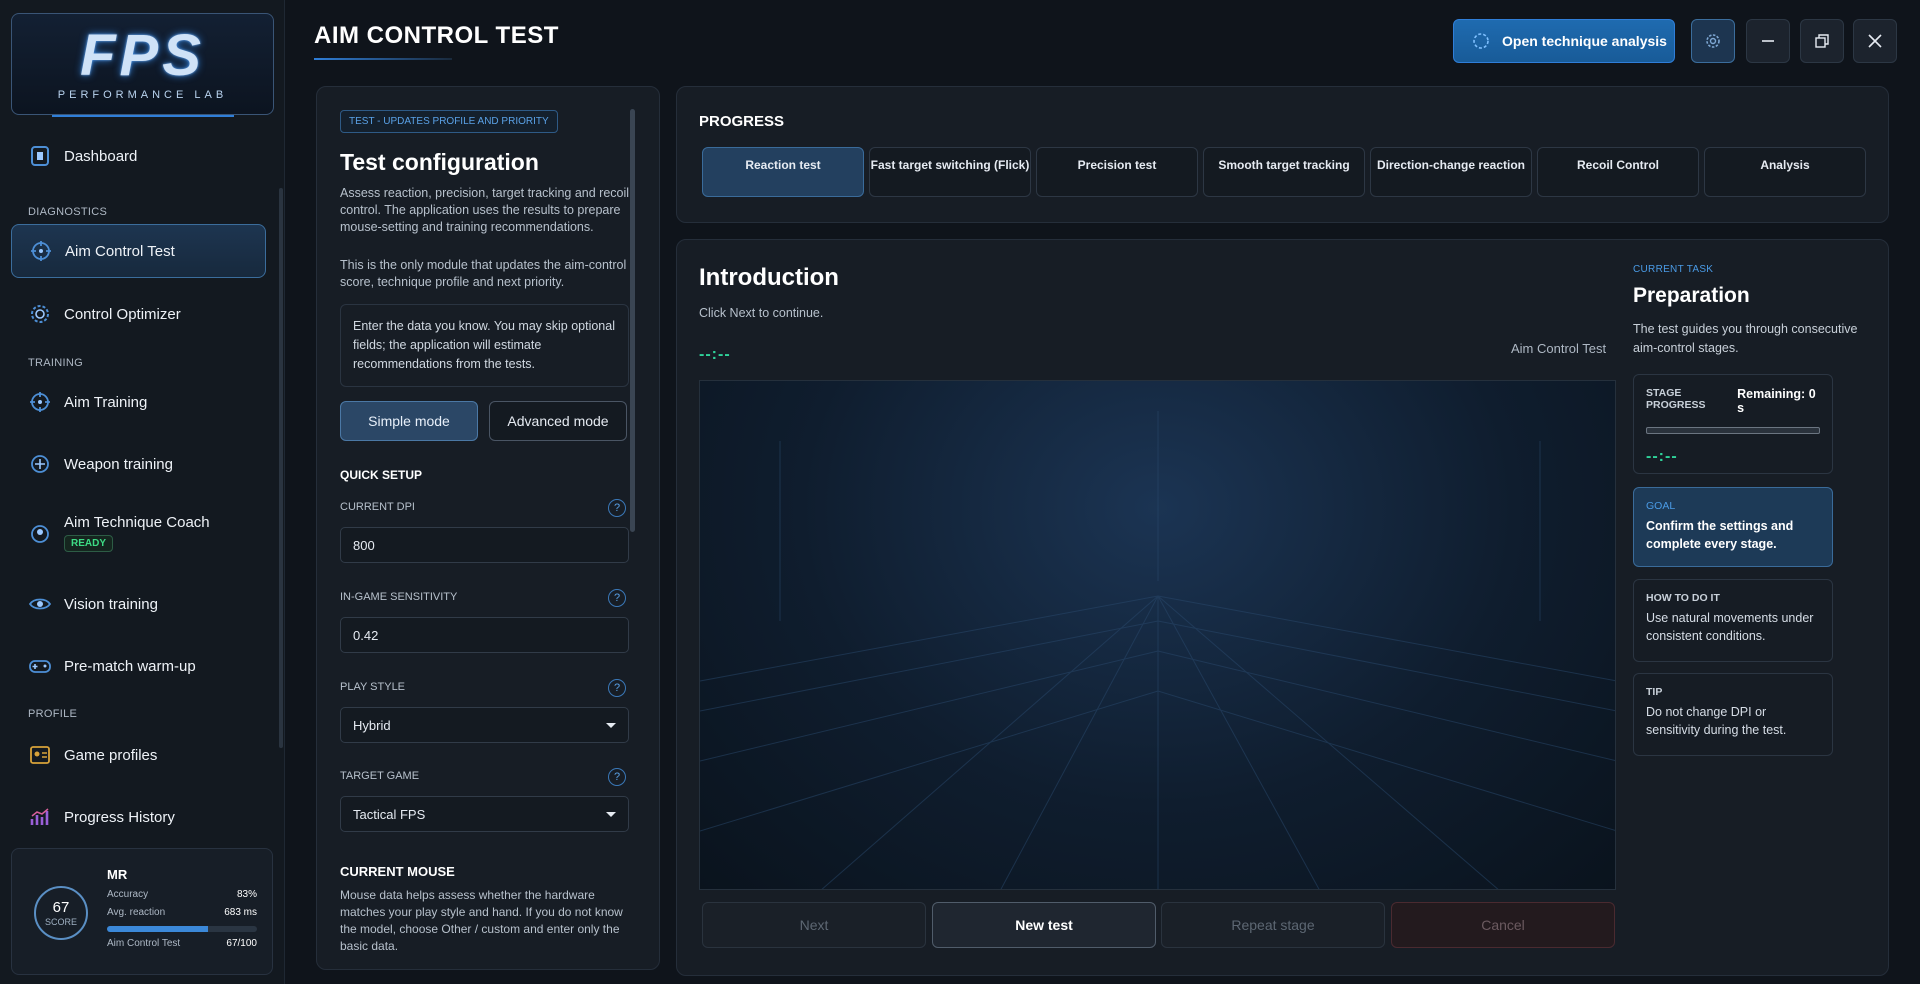  I want to click on new-test-button: New test, so click(1044, 925).